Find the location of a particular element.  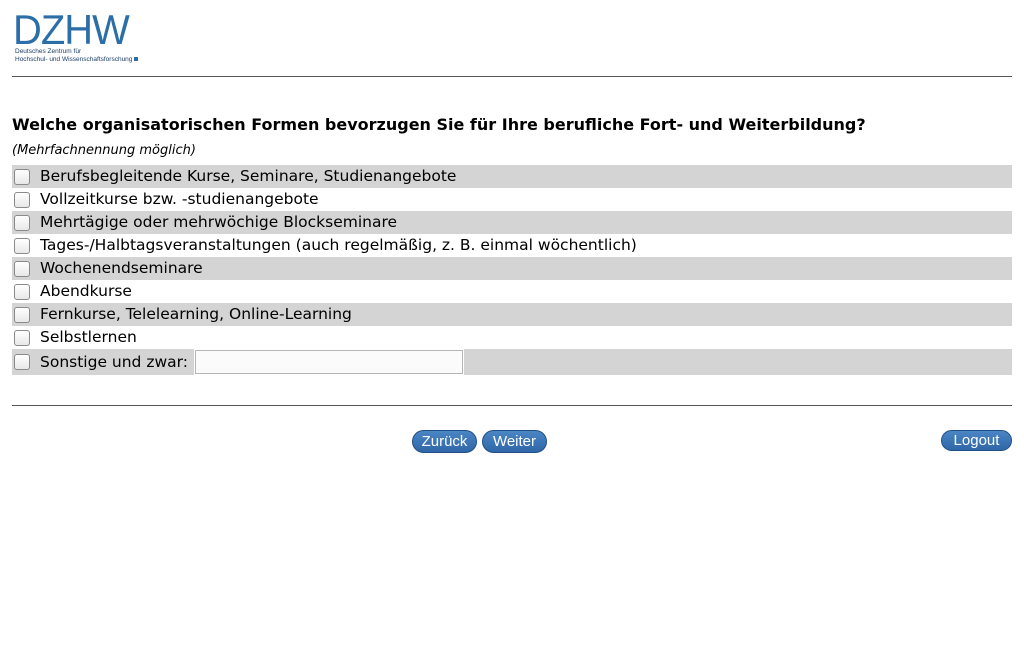

option-label: Fernkurse, Telelearning, Online-Learning is located at coordinates (196, 314).